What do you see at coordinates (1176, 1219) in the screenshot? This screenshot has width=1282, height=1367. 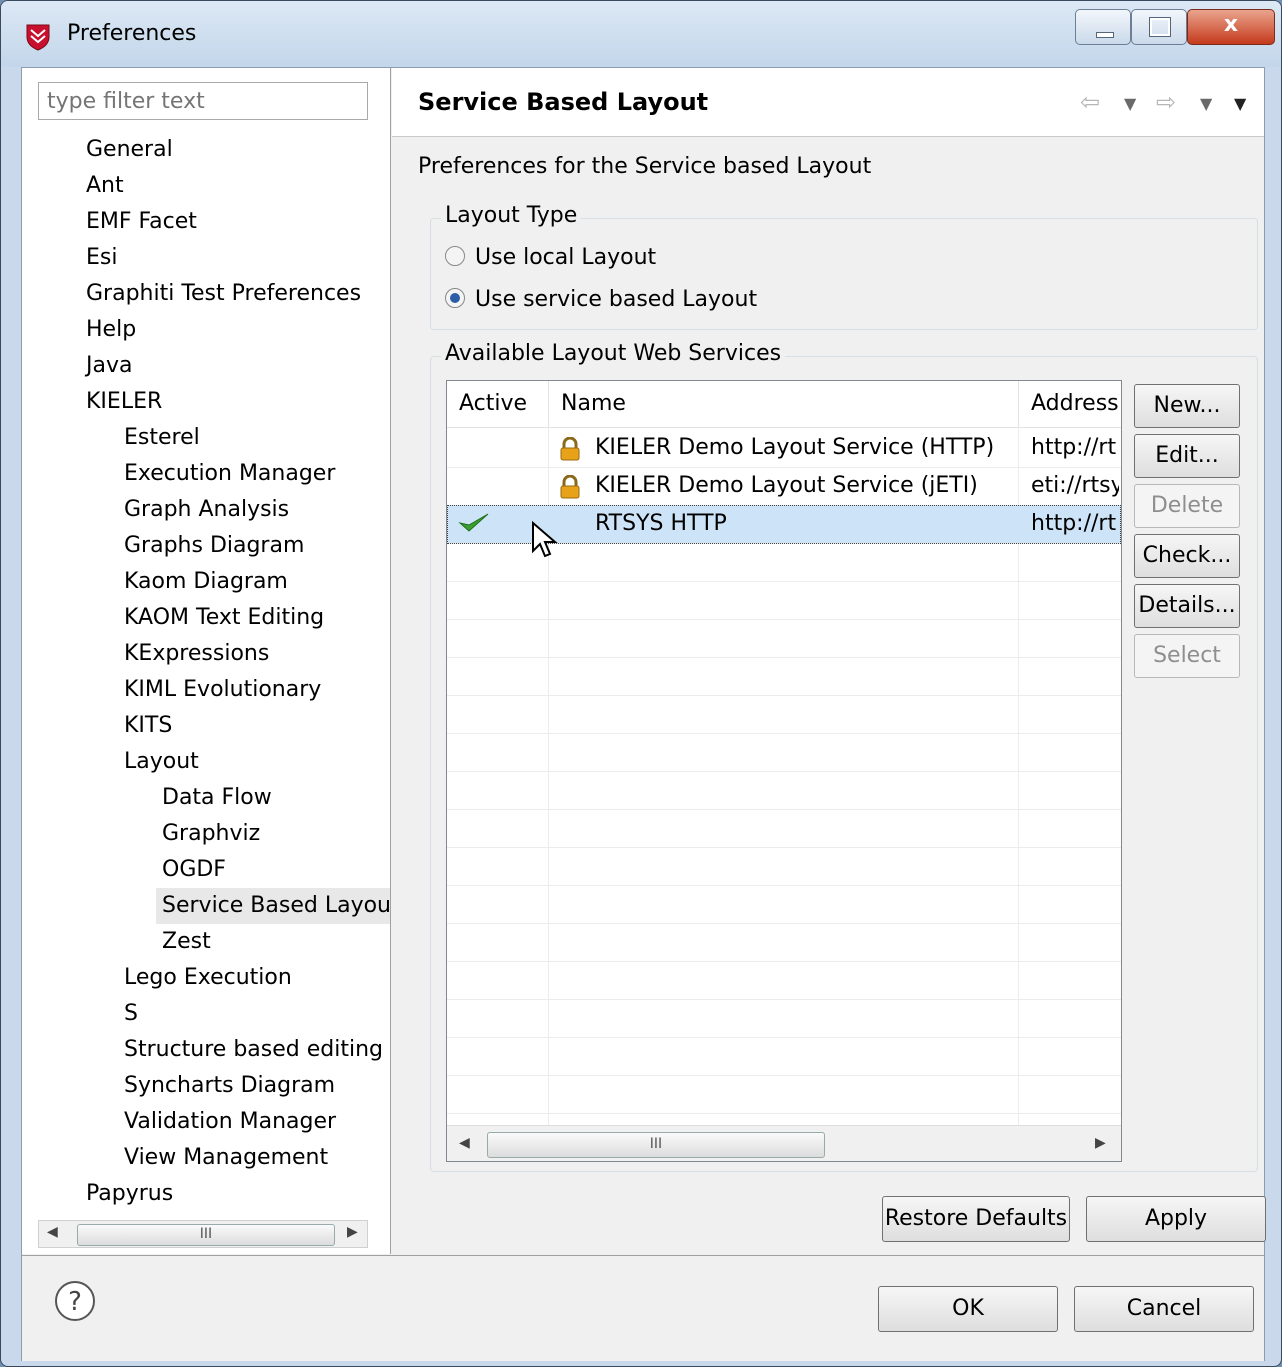 I see `apply-button: Apply` at bounding box center [1176, 1219].